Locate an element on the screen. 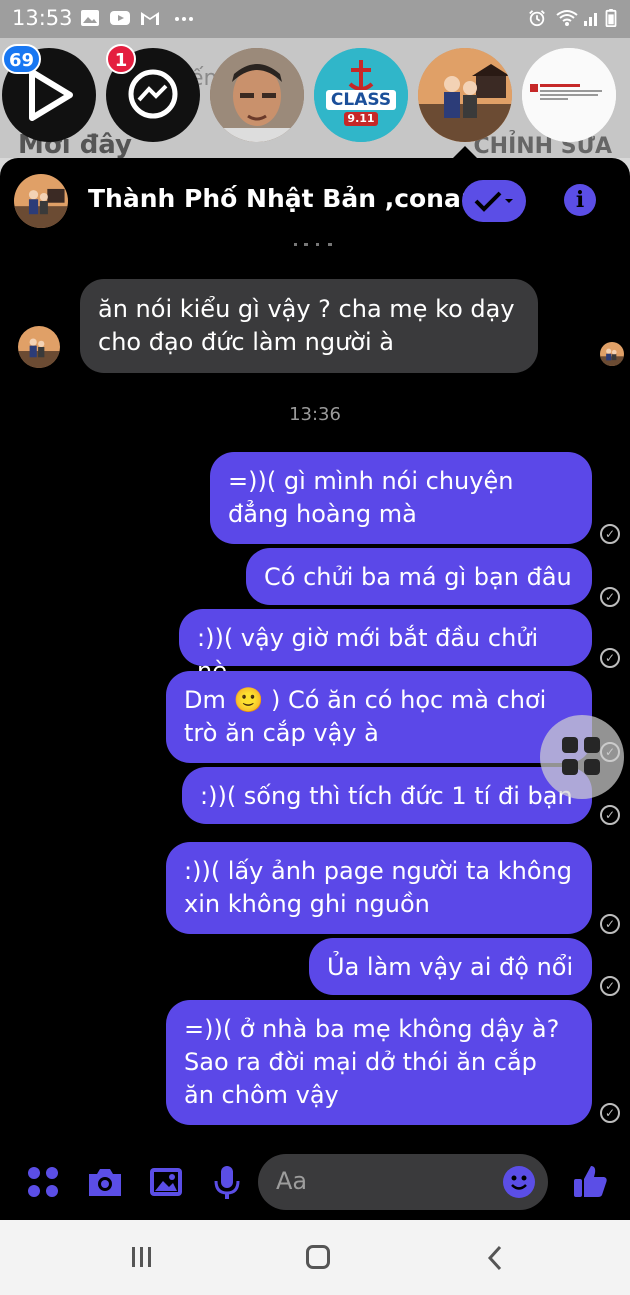 This screenshot has height=1295, width=630. conversation-avatar is located at coordinates (41, 201).